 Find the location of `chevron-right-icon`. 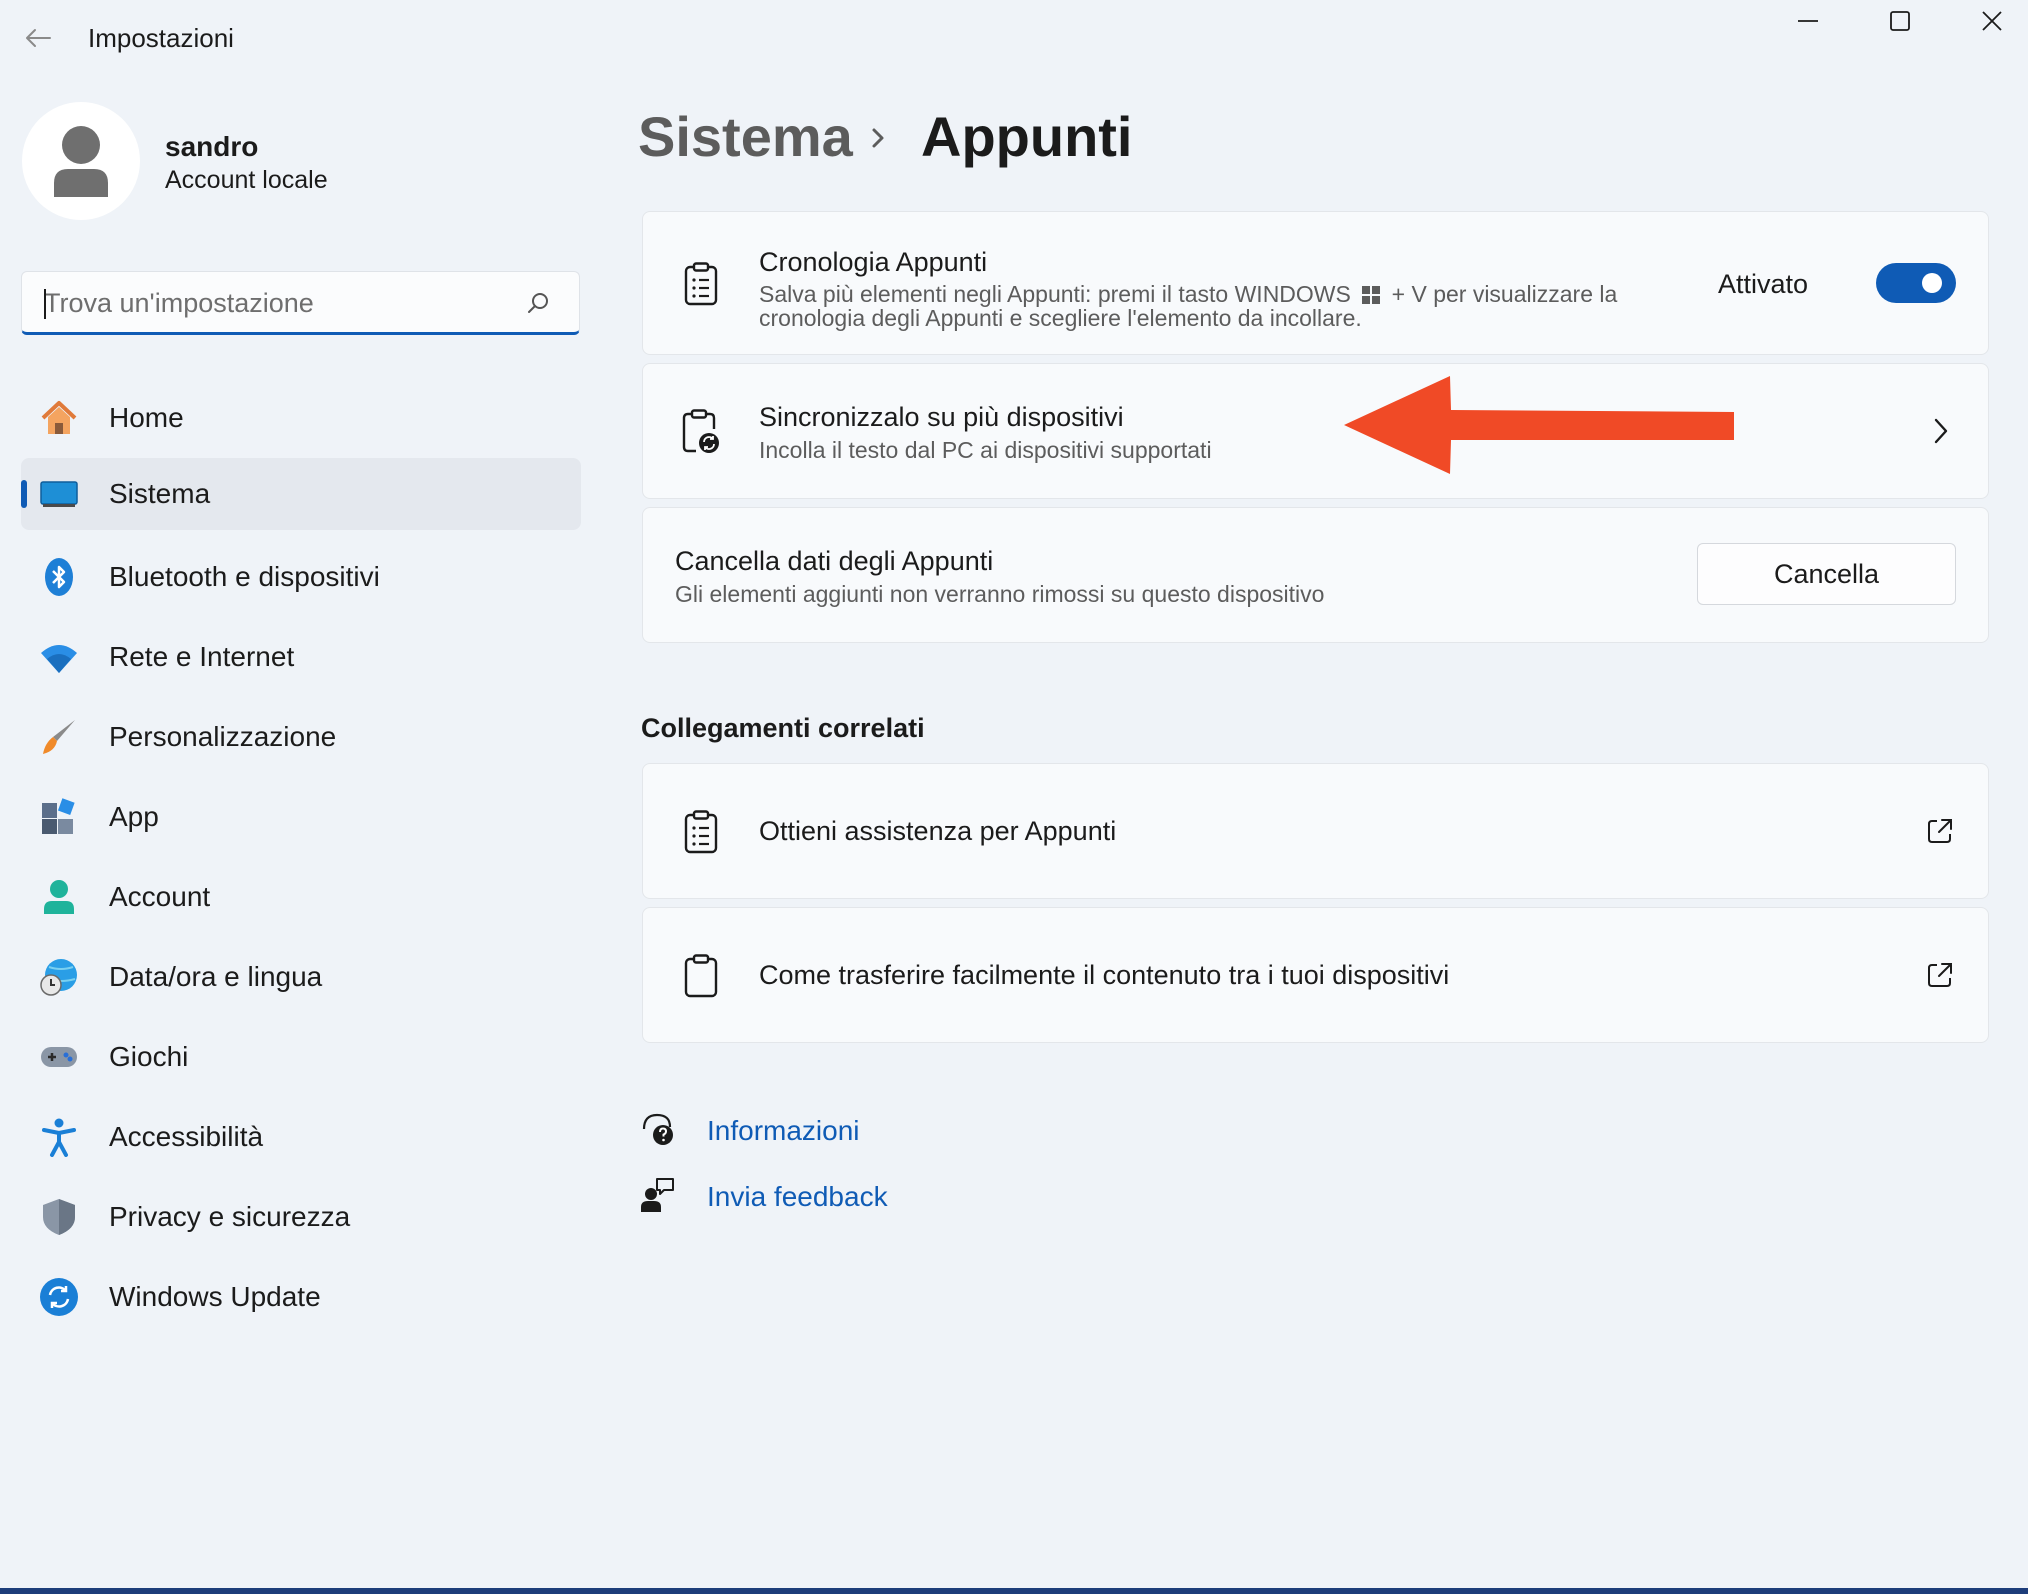

chevron-right-icon is located at coordinates (1941, 431).